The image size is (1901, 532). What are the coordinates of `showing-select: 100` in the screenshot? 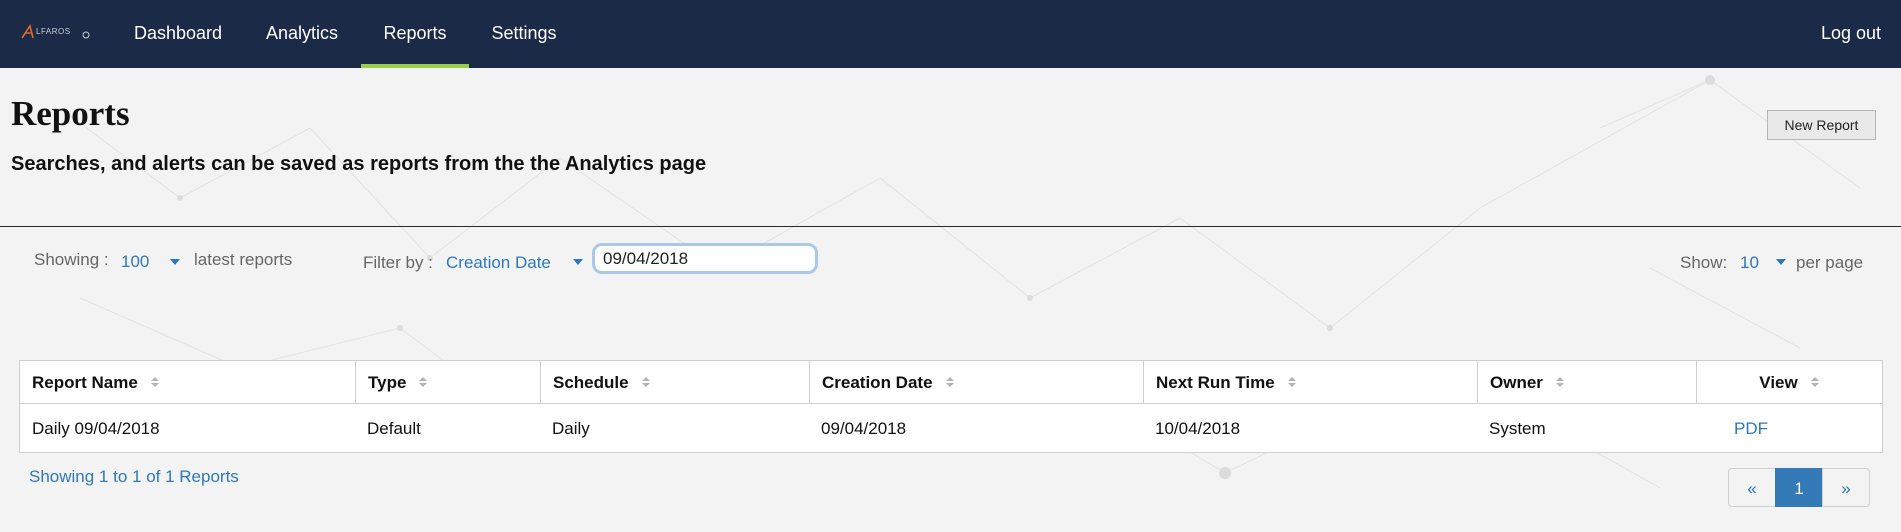 It's located at (135, 262).